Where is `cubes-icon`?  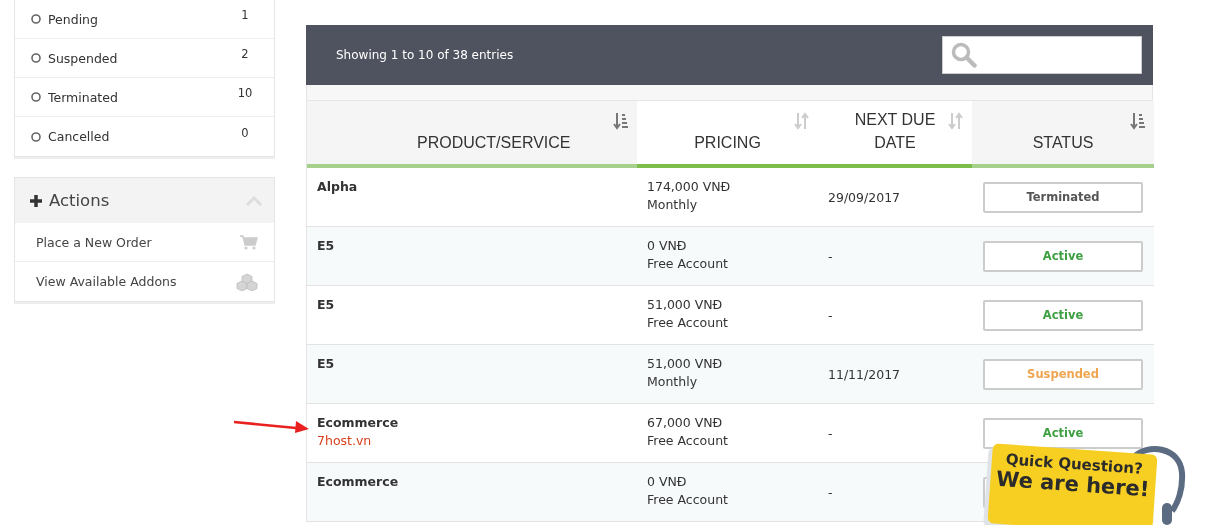 cubes-icon is located at coordinates (247, 281).